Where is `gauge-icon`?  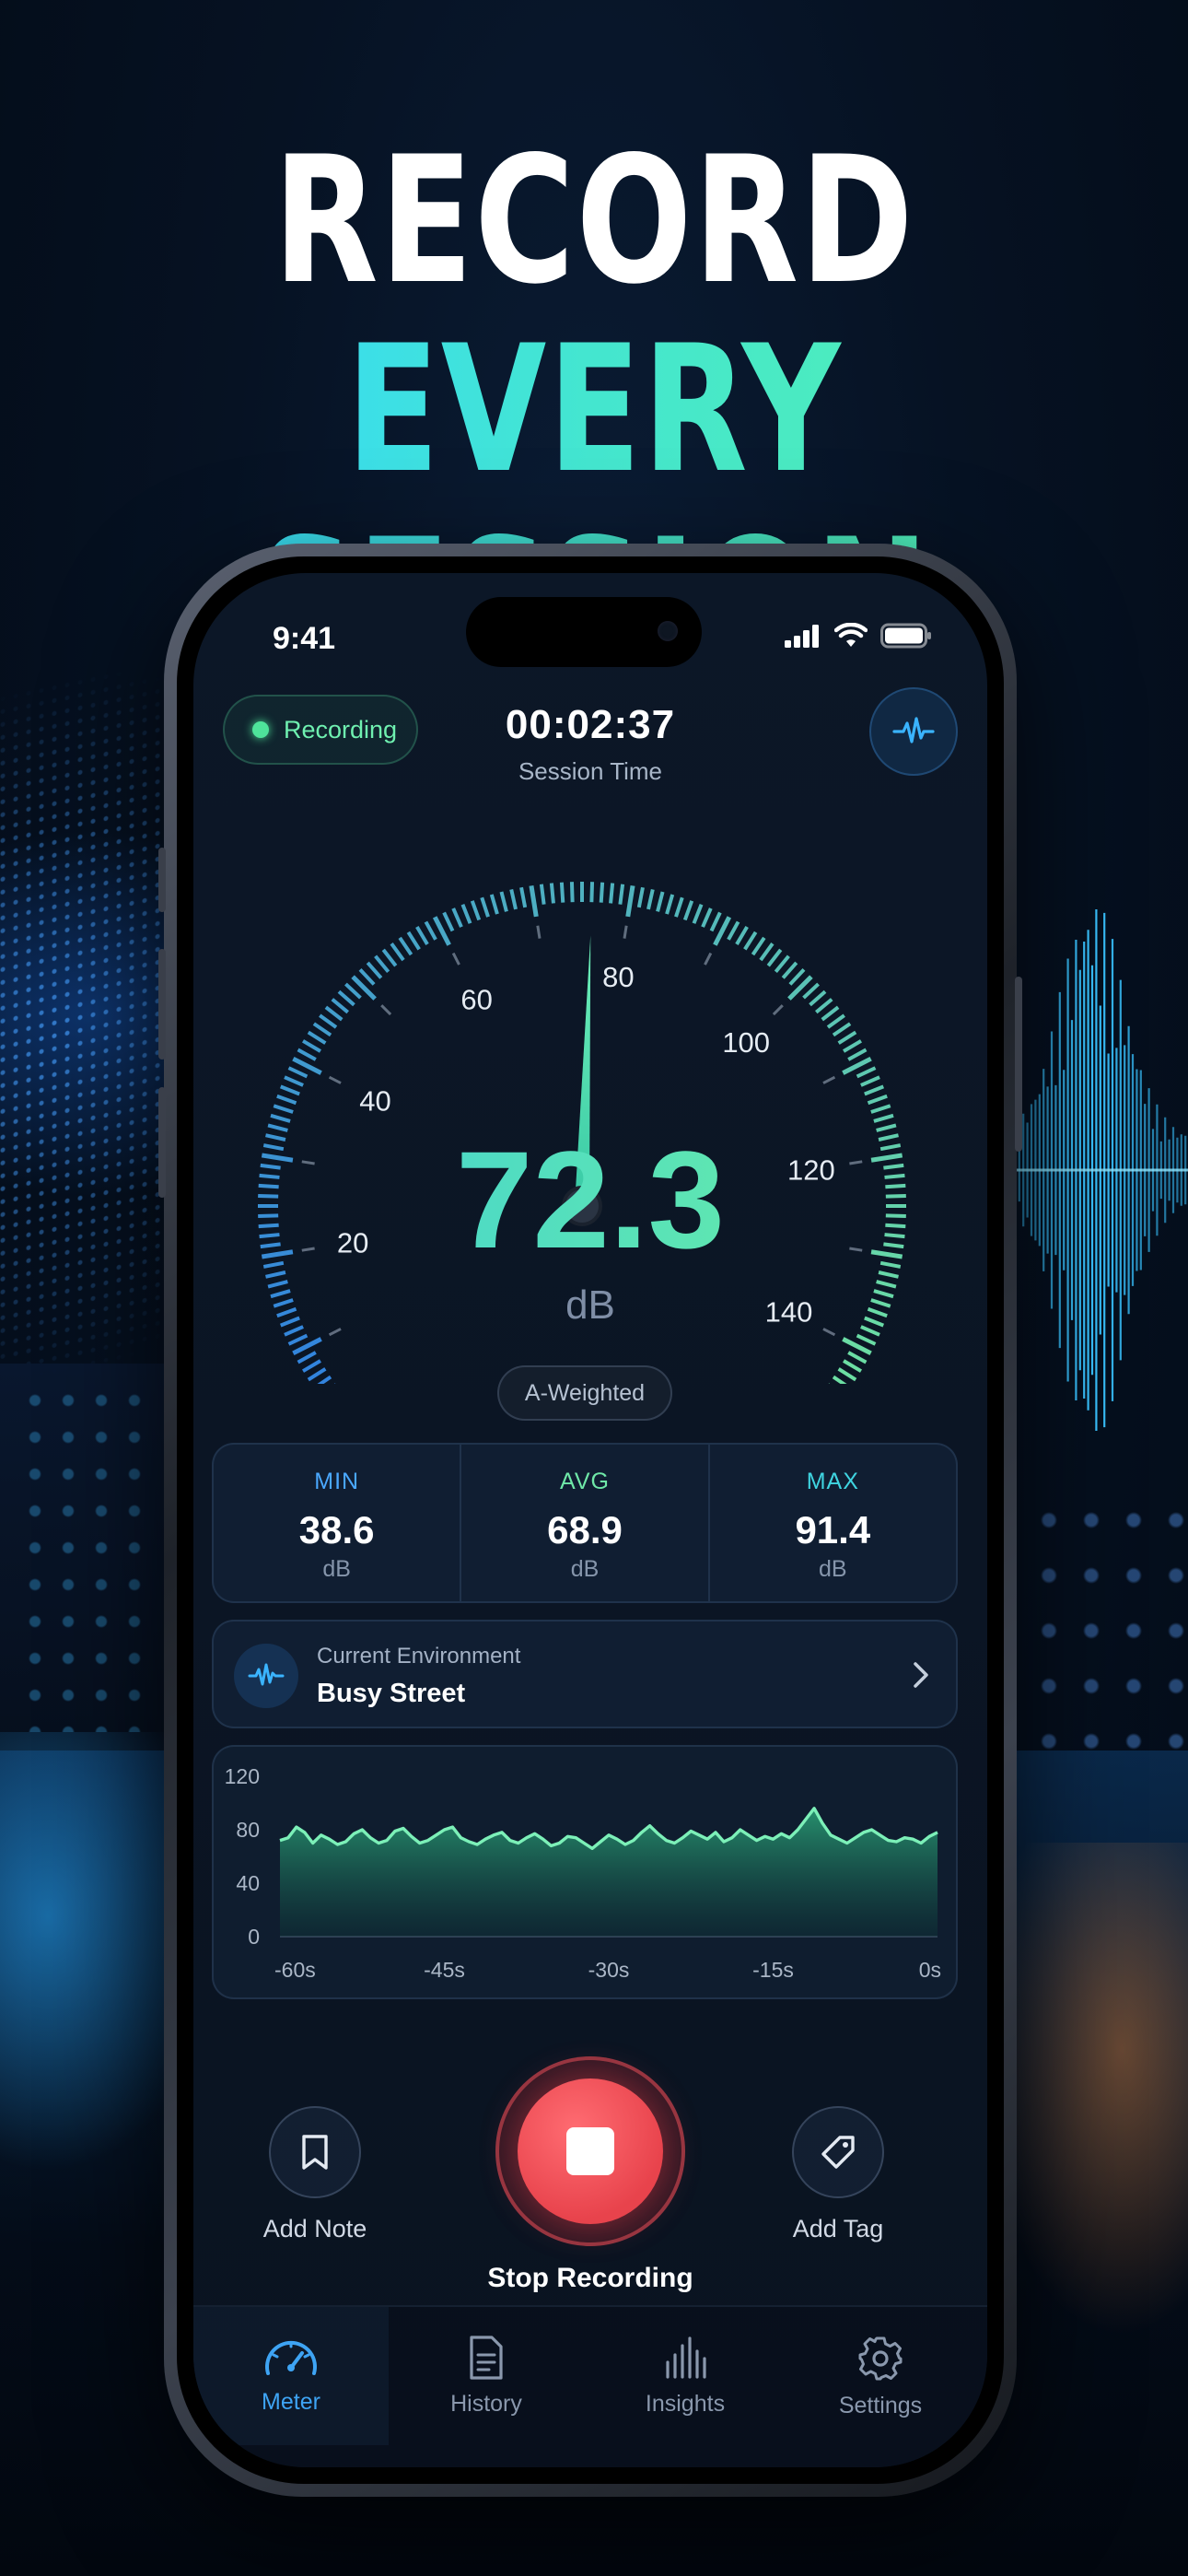 gauge-icon is located at coordinates (291, 2357).